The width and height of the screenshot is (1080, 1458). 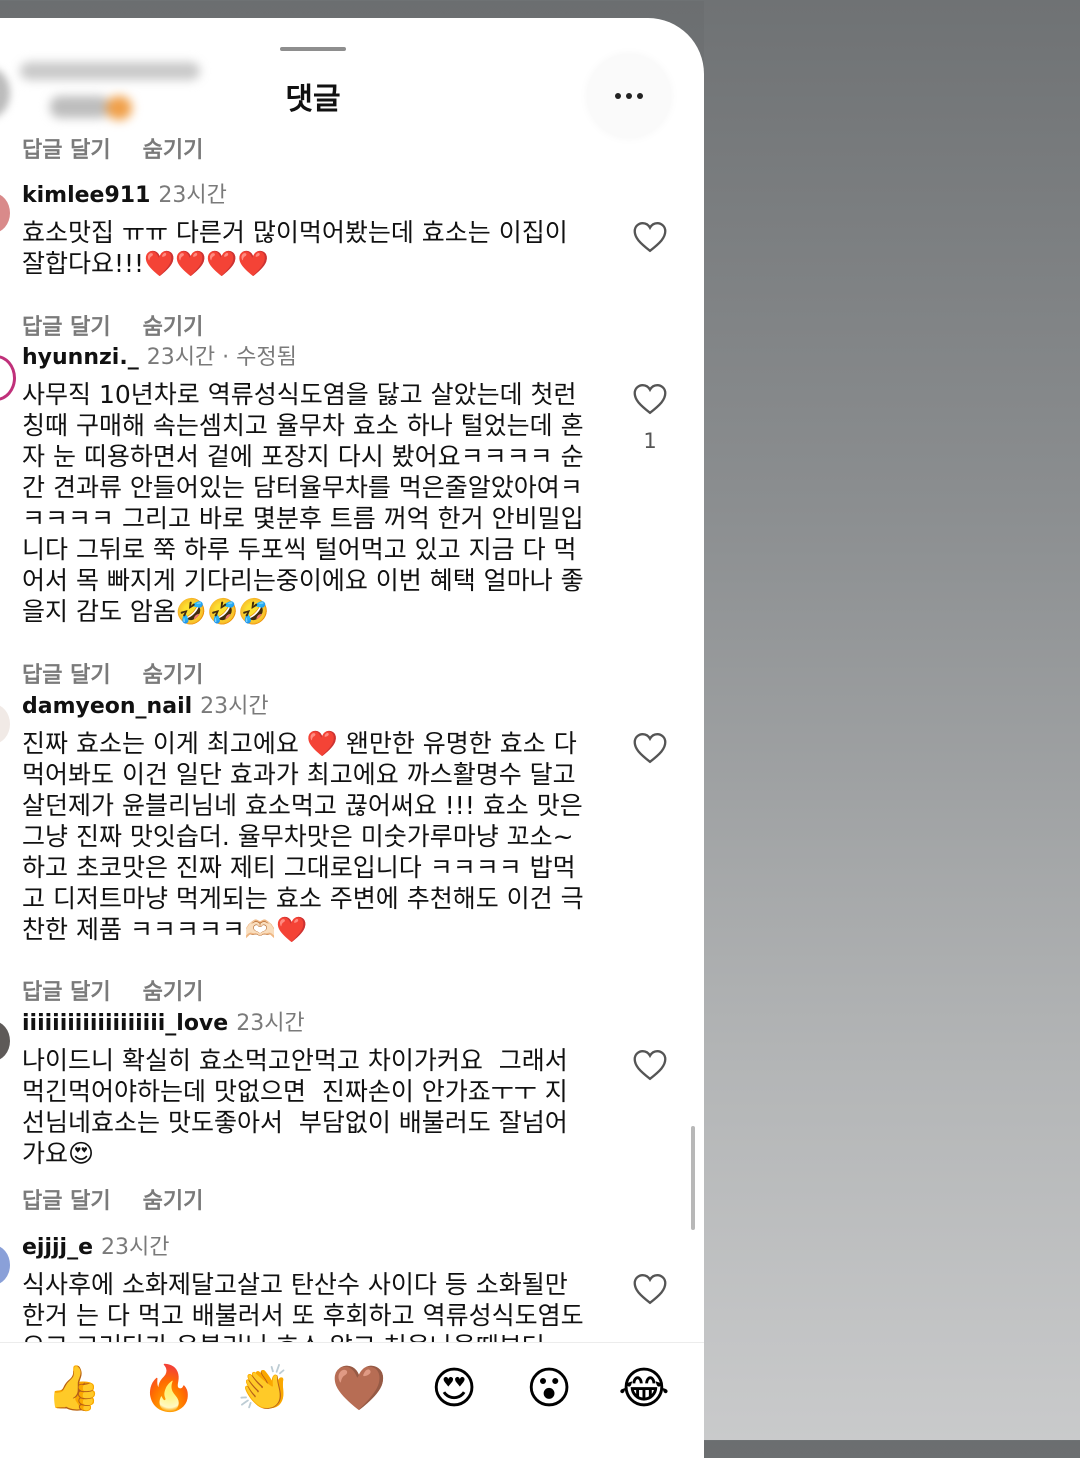 What do you see at coordinates (359, 1389) in the screenshot?
I see `brown-heart-emoji-button: 🤎` at bounding box center [359, 1389].